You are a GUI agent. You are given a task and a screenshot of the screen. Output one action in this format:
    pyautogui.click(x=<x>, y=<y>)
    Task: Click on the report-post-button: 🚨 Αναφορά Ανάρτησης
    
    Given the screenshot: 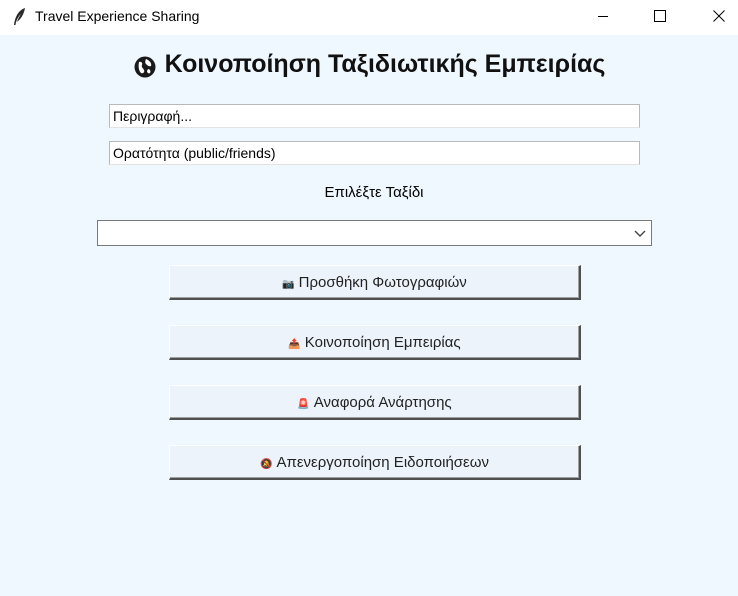 What is the action you would take?
    pyautogui.click(x=375, y=402)
    